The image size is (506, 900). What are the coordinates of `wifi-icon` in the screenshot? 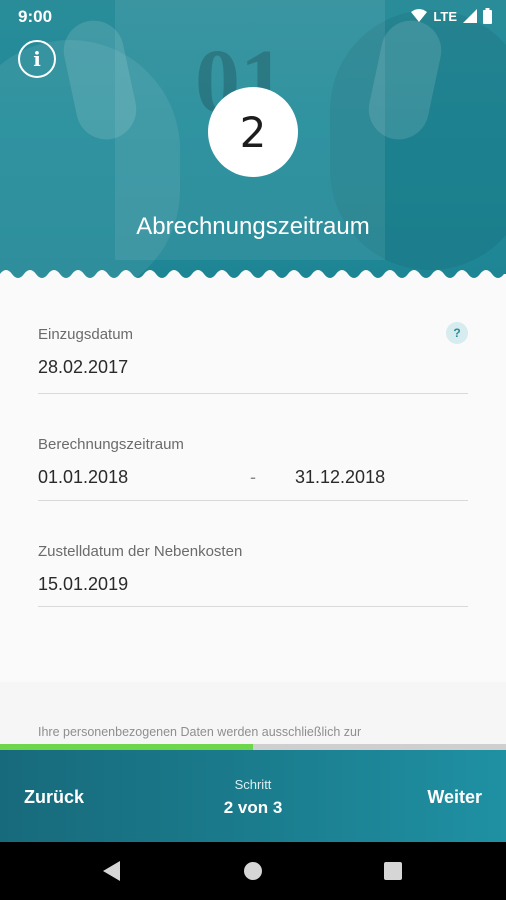 It's located at (419, 15).